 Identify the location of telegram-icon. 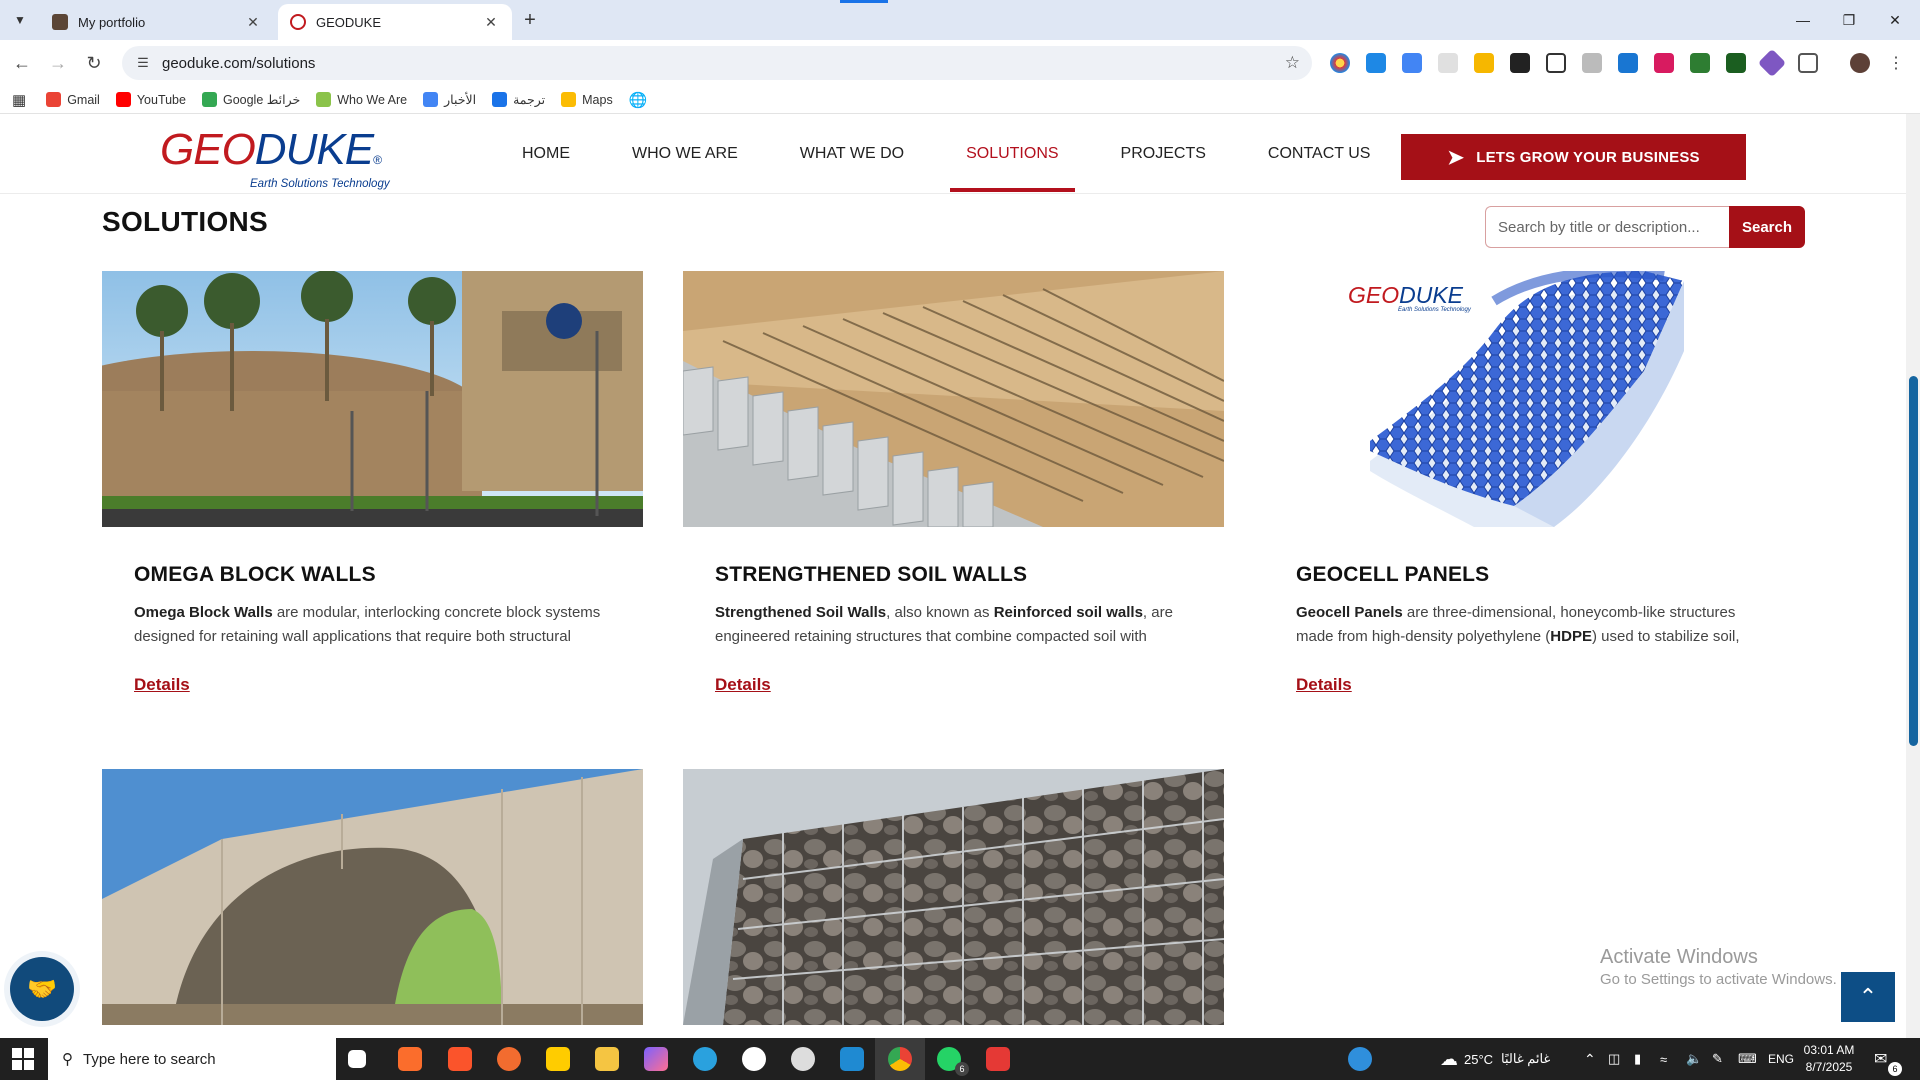
(705, 1059).